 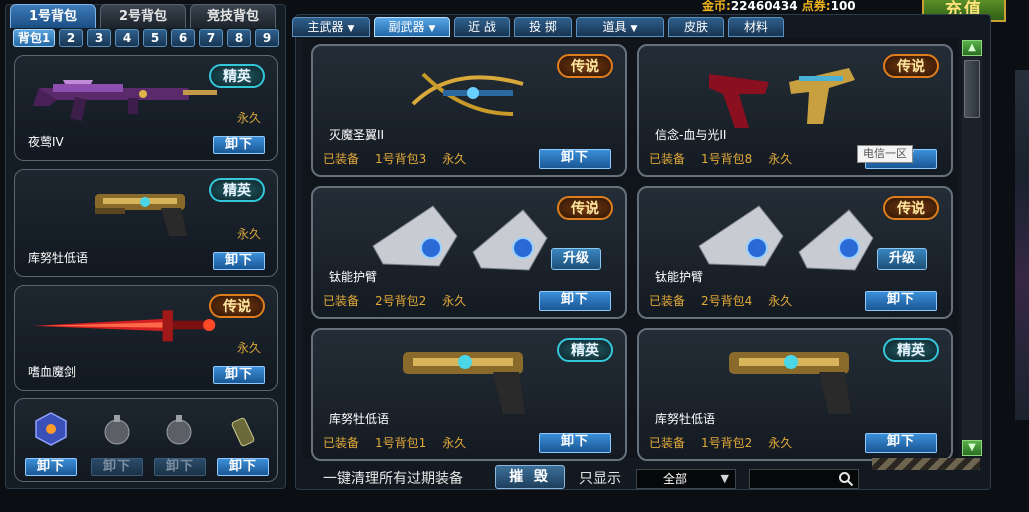 What do you see at coordinates (243, 432) in the screenshot?
I see `flashbang-icon` at bounding box center [243, 432].